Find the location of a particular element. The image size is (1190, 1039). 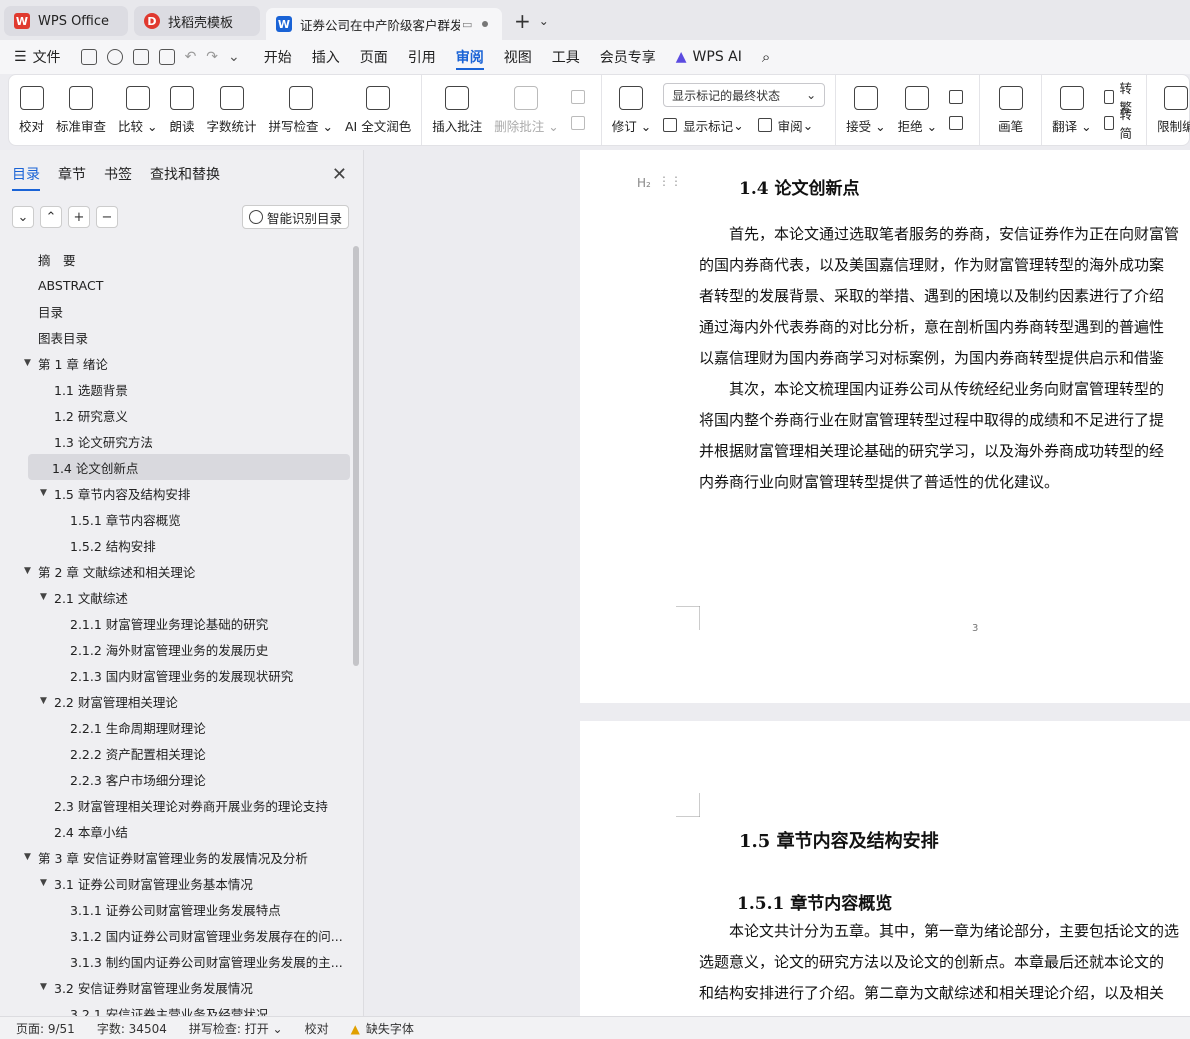

toc-item: ▼ 2.2 财富管理相关理论 is located at coordinates (176, 701).